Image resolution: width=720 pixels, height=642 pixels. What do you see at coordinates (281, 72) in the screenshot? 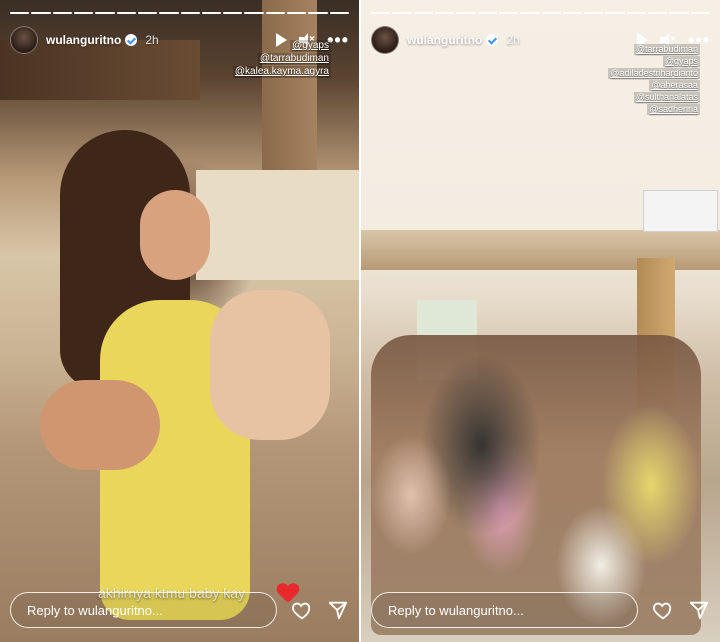
I see `mention-tag: @kalea.kayma.agyra` at bounding box center [281, 72].